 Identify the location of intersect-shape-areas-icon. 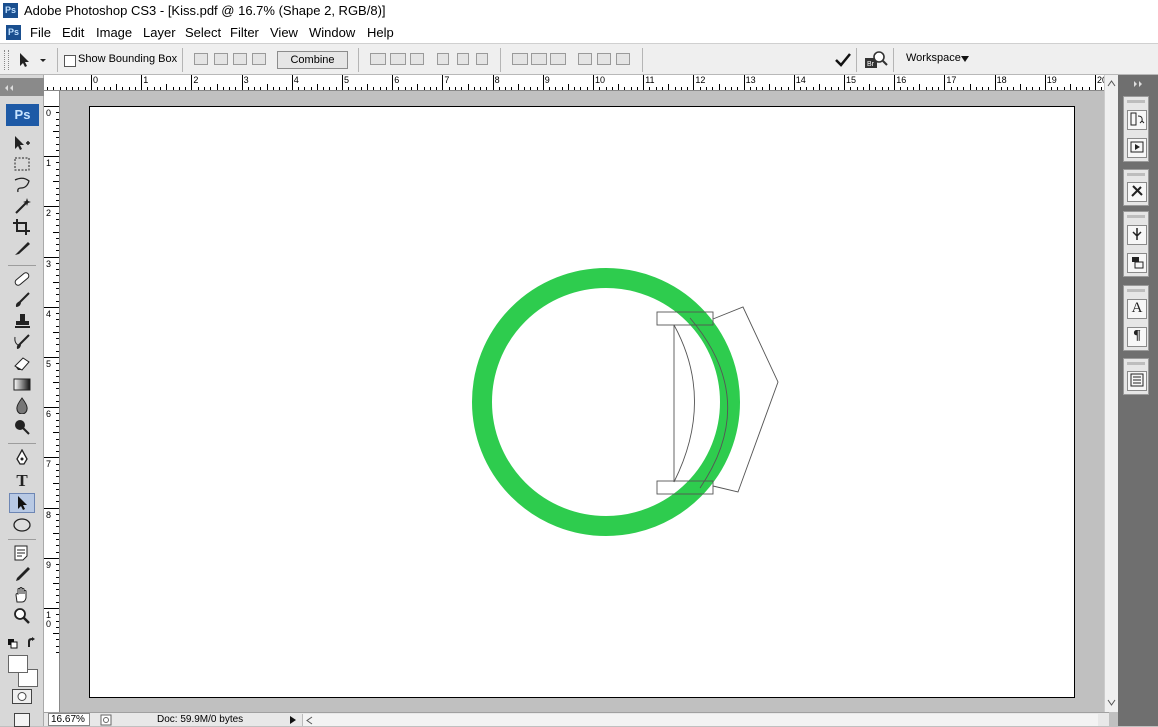
(240, 59).